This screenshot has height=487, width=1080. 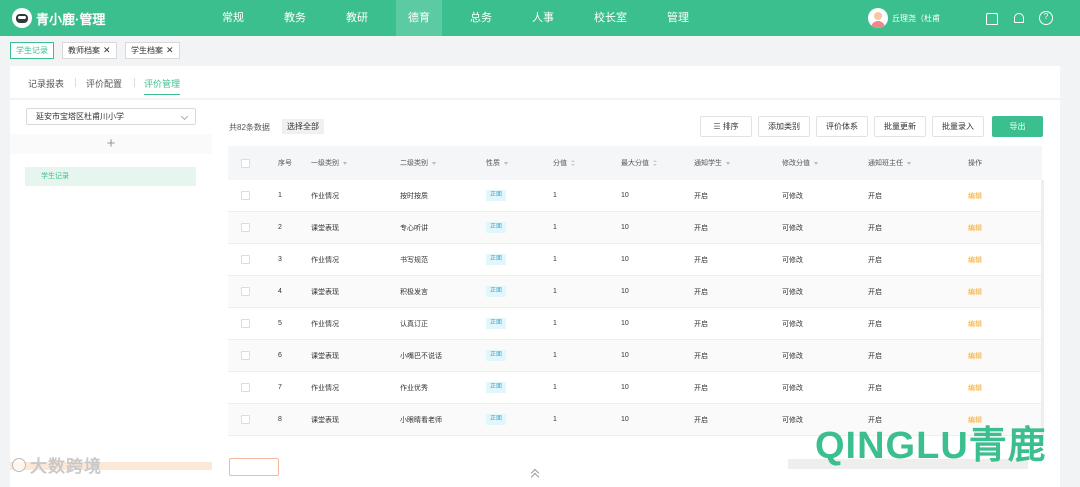 What do you see at coordinates (784, 126) in the screenshot?
I see `add-category-button: 添加类别` at bounding box center [784, 126].